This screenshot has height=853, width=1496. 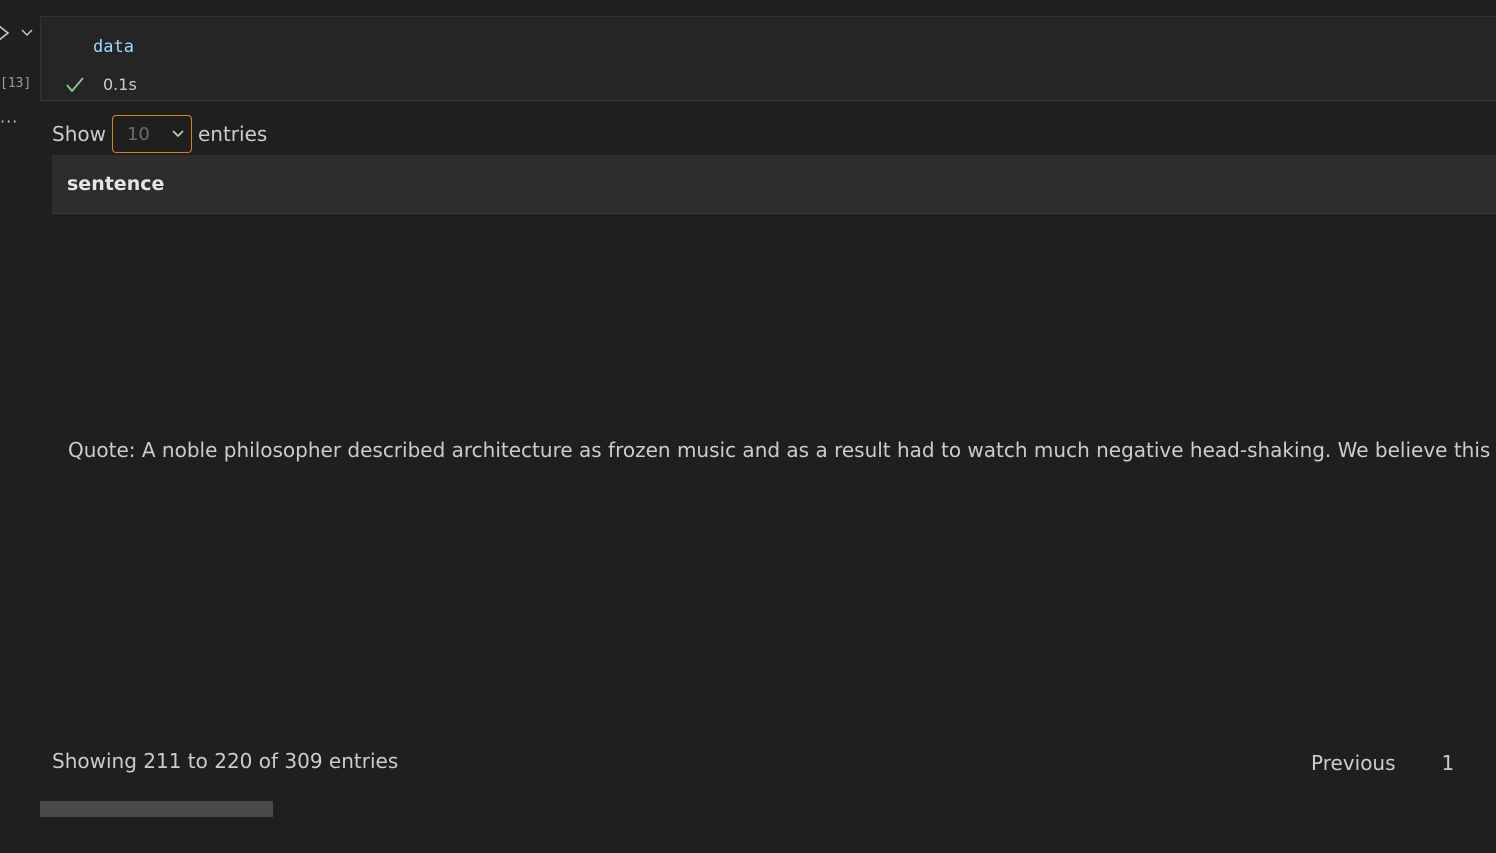 I want to click on execution-count: [13], so click(x=16, y=83).